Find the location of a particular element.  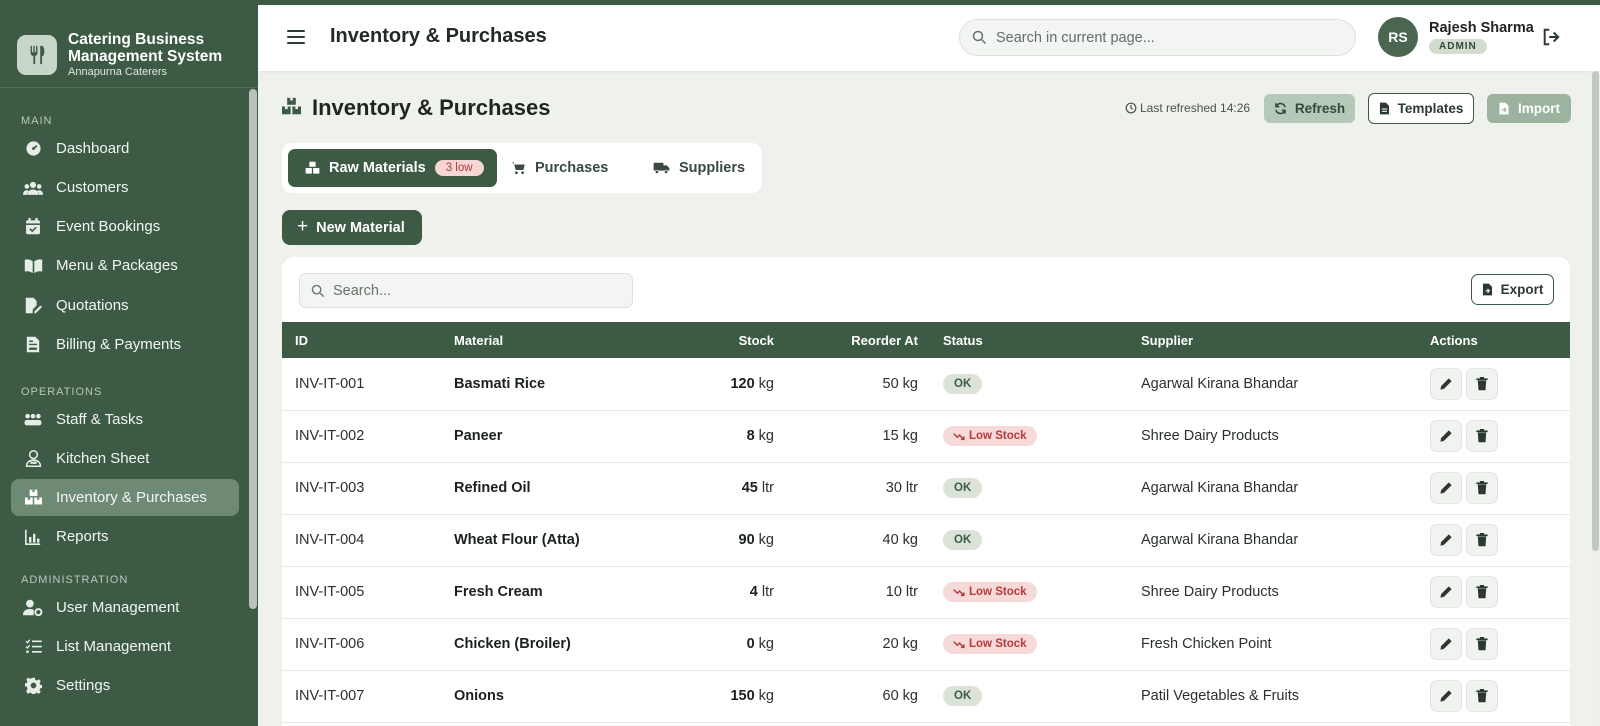

global-search is located at coordinates (1157, 37).